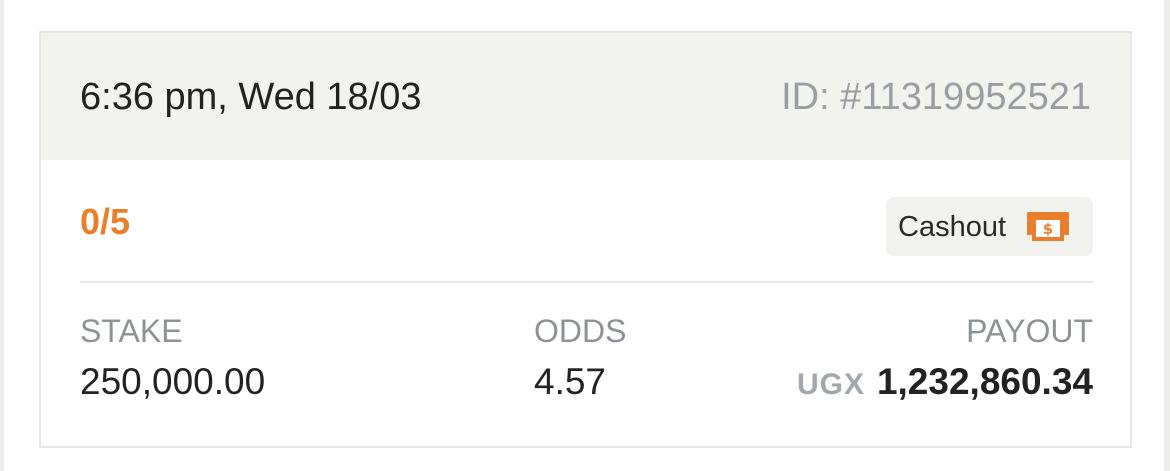 The width and height of the screenshot is (1170, 471). I want to click on odds-value: 4.57, so click(570, 381).